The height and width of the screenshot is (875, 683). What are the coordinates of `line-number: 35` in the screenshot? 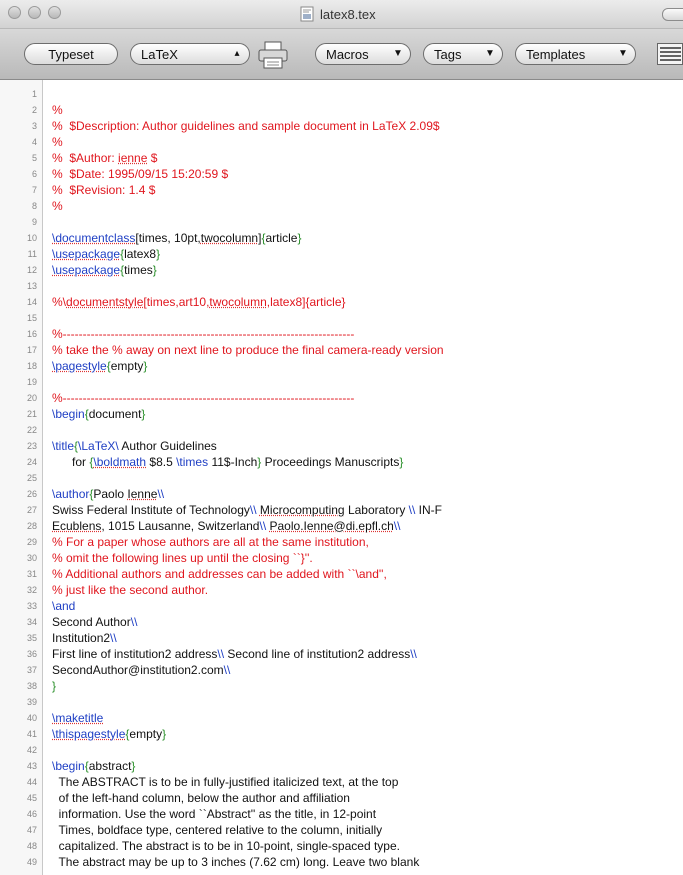 It's located at (31, 638).